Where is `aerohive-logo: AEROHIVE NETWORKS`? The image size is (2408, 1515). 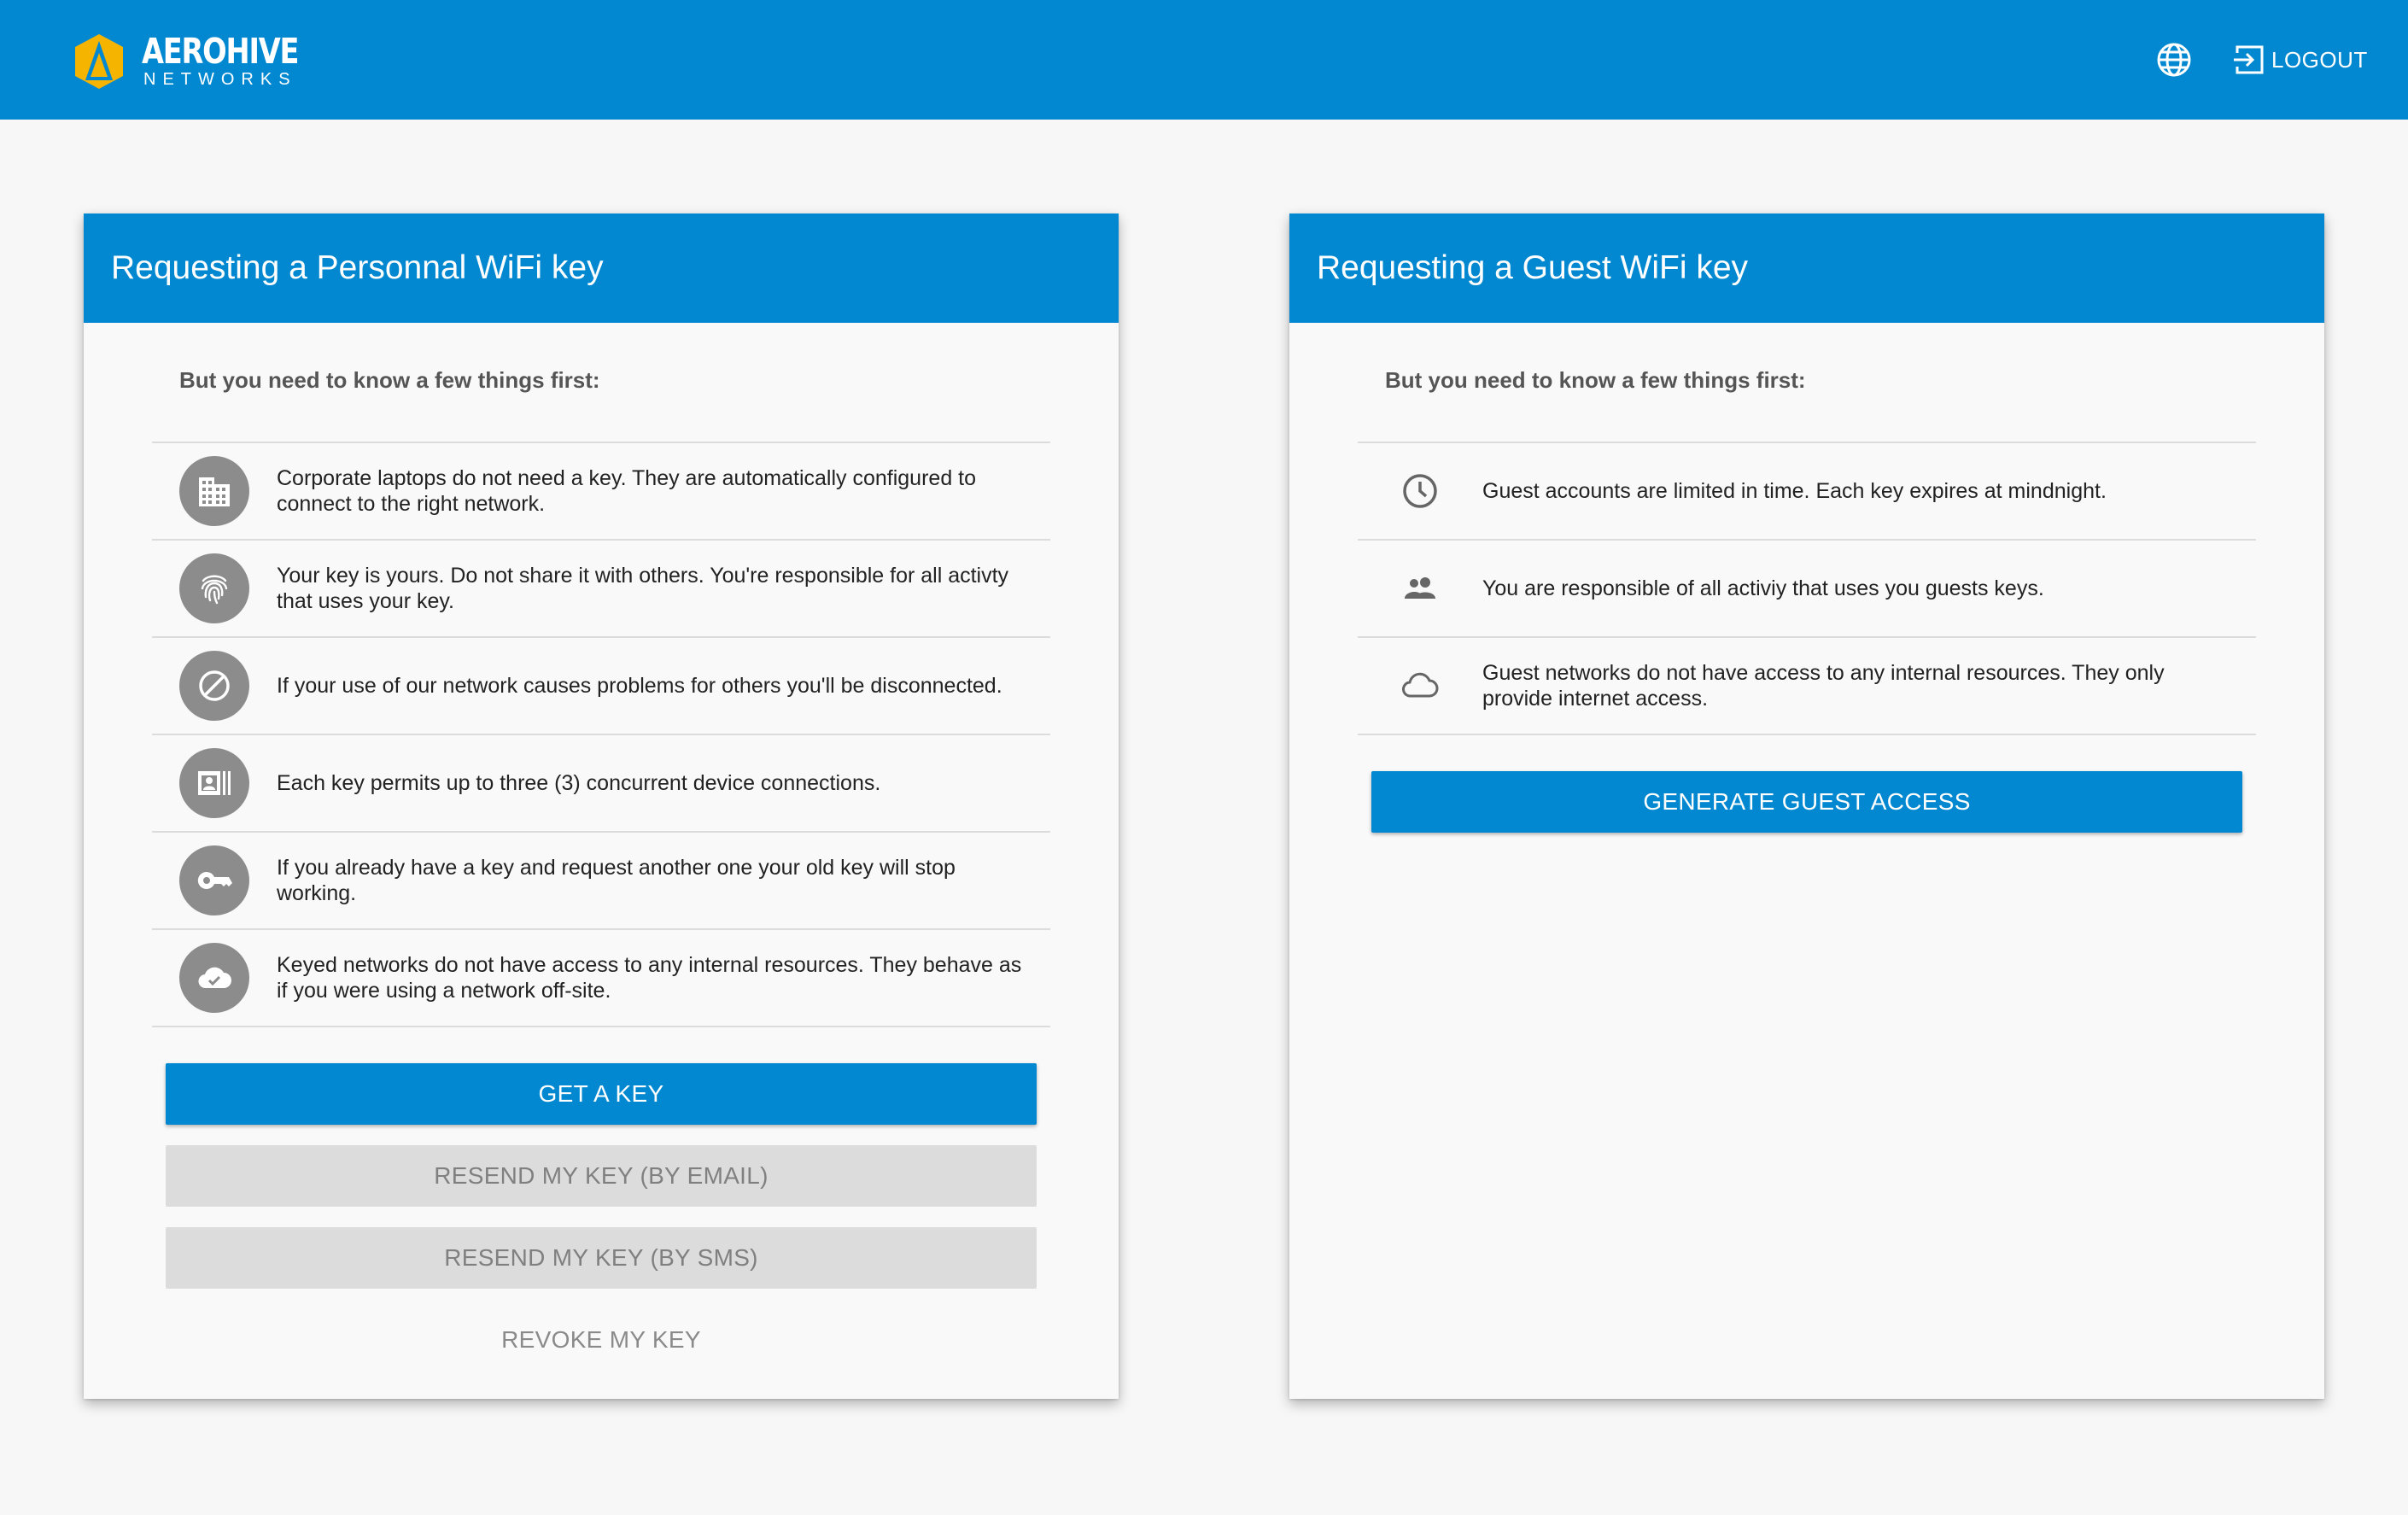
aerohive-logo: AEROHIVE NETWORKS is located at coordinates (202, 61).